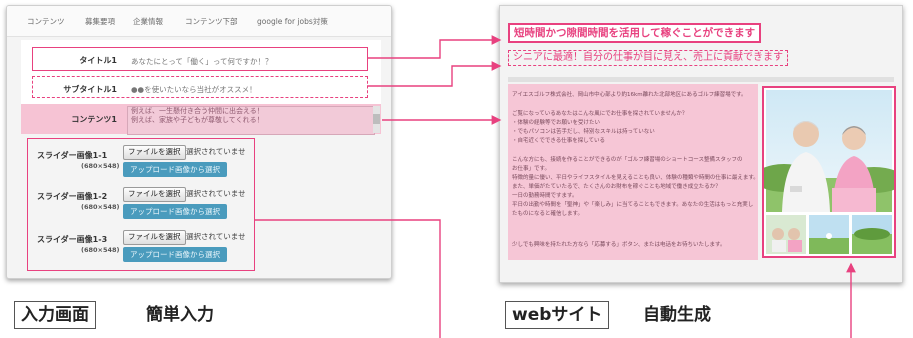 The height and width of the screenshot is (338, 913). Describe the element at coordinates (434, 74) in the screenshot. I see `arrow-subtitle` at that location.